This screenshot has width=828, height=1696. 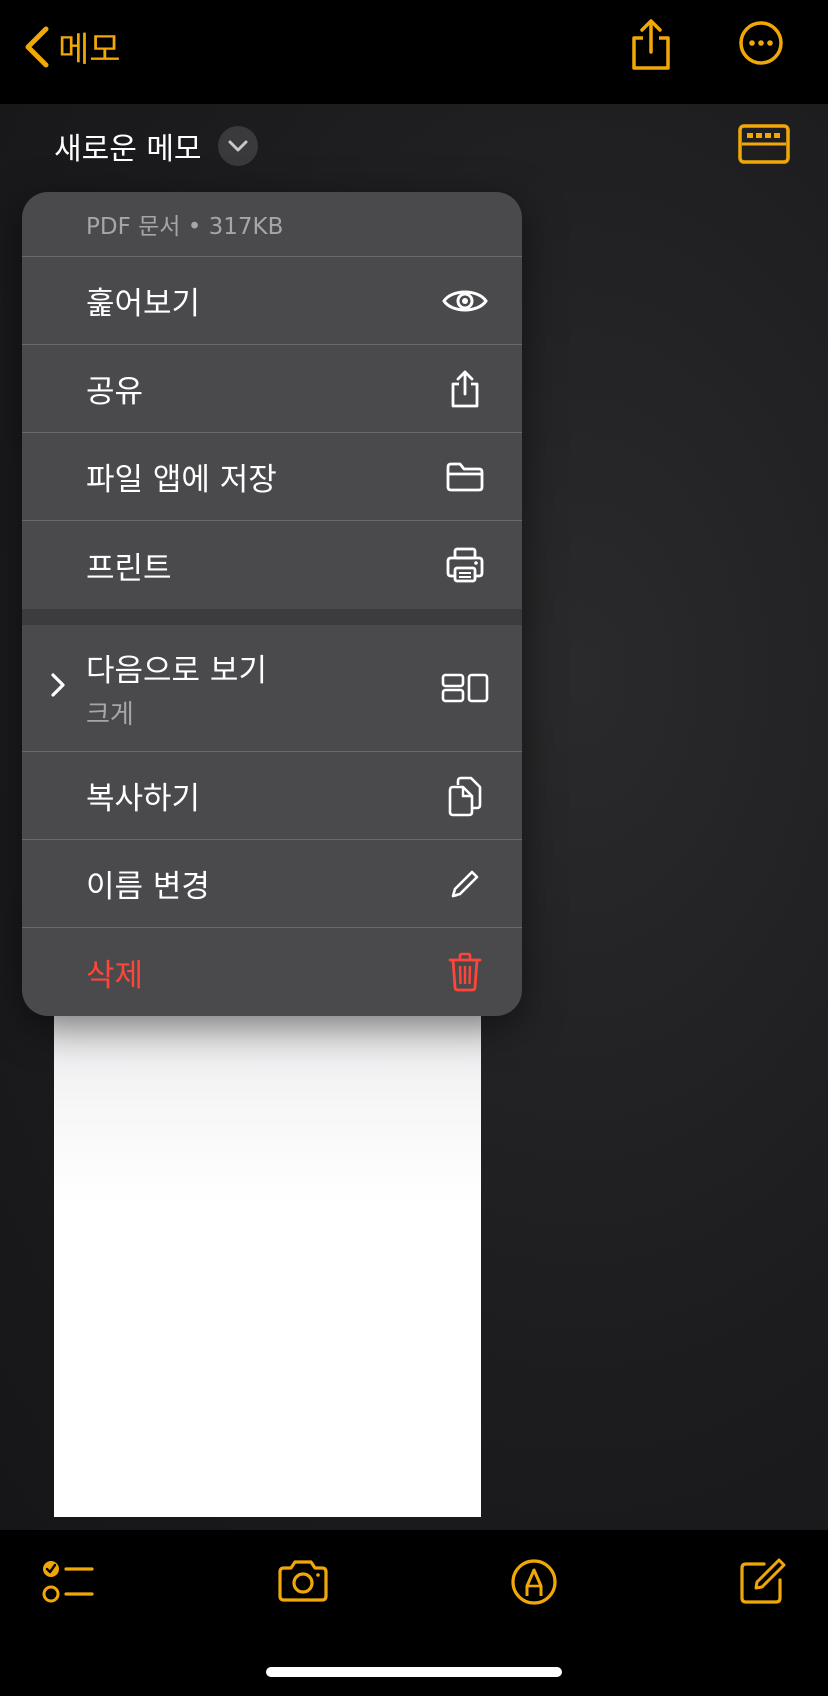 I want to click on printer-icon, so click(x=465, y=565).